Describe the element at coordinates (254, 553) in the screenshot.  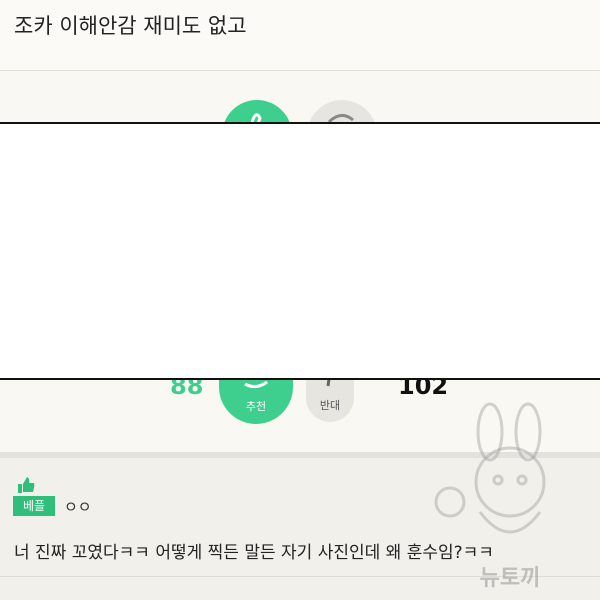
I see `comment-text: 너 진짜 꼬였다ㅋㅋ 어떻게 찍든 말든 자기 사진인데 왜 훈수임?ㅋㅋ` at that location.